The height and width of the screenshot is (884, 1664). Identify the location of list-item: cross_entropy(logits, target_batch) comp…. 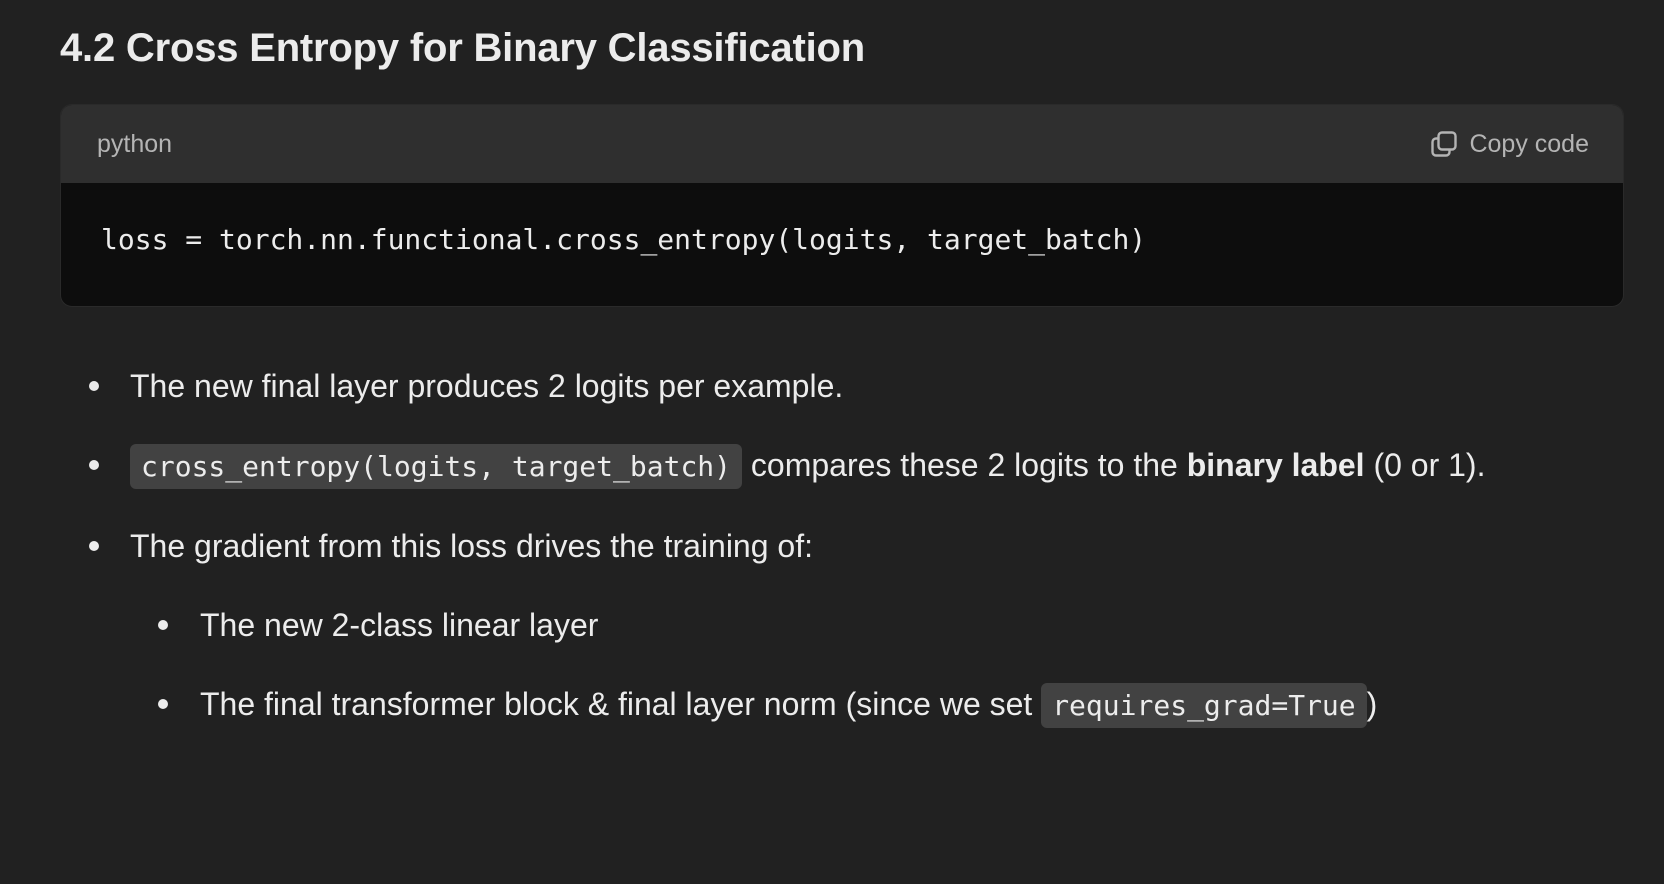
(832, 466).